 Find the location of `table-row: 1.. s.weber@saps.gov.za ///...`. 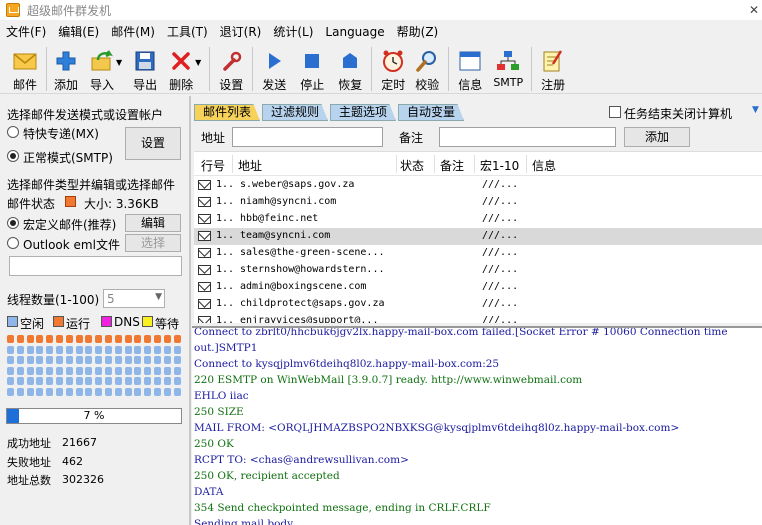

table-row: 1.. s.weber@saps.gov.za ///... is located at coordinates (478, 185).